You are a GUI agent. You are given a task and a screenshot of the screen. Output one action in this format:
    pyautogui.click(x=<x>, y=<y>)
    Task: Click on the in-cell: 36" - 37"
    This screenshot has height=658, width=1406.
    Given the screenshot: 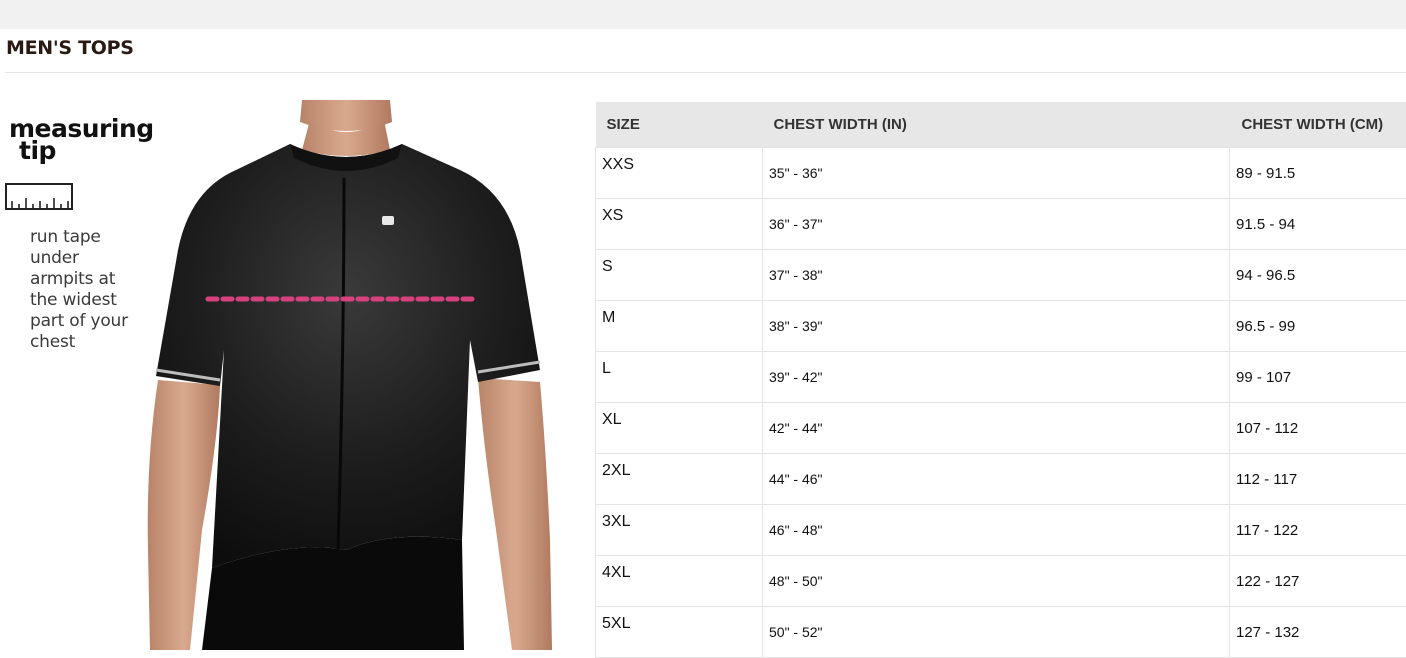 What is the action you would take?
    pyautogui.click(x=996, y=224)
    